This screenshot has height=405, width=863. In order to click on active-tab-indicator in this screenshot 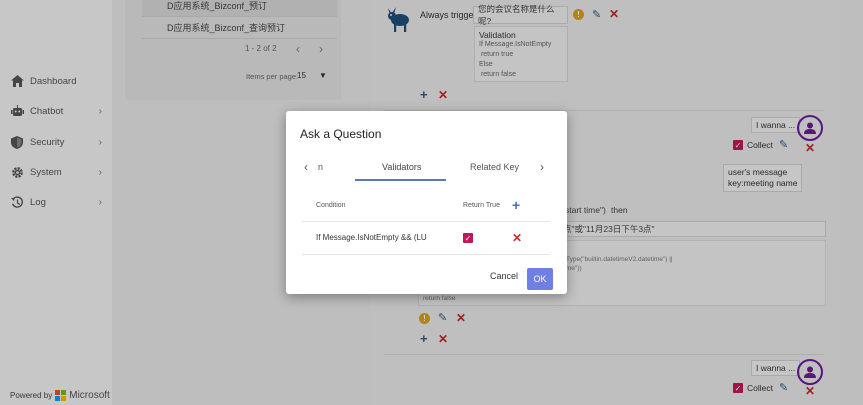, I will do `click(400, 180)`.